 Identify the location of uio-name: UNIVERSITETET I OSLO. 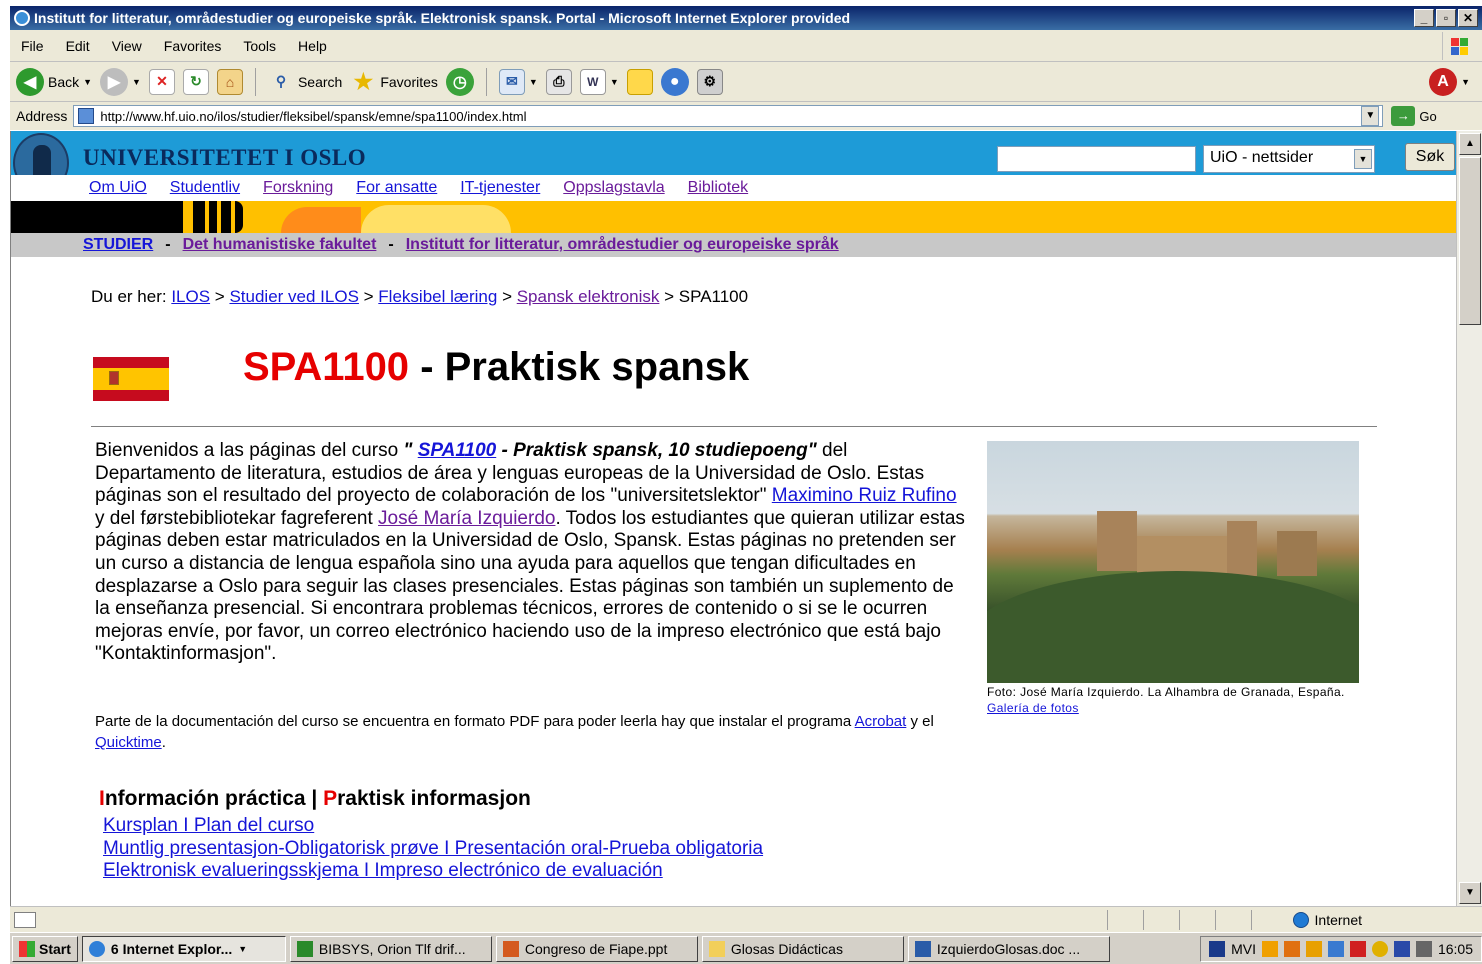
(224, 158).